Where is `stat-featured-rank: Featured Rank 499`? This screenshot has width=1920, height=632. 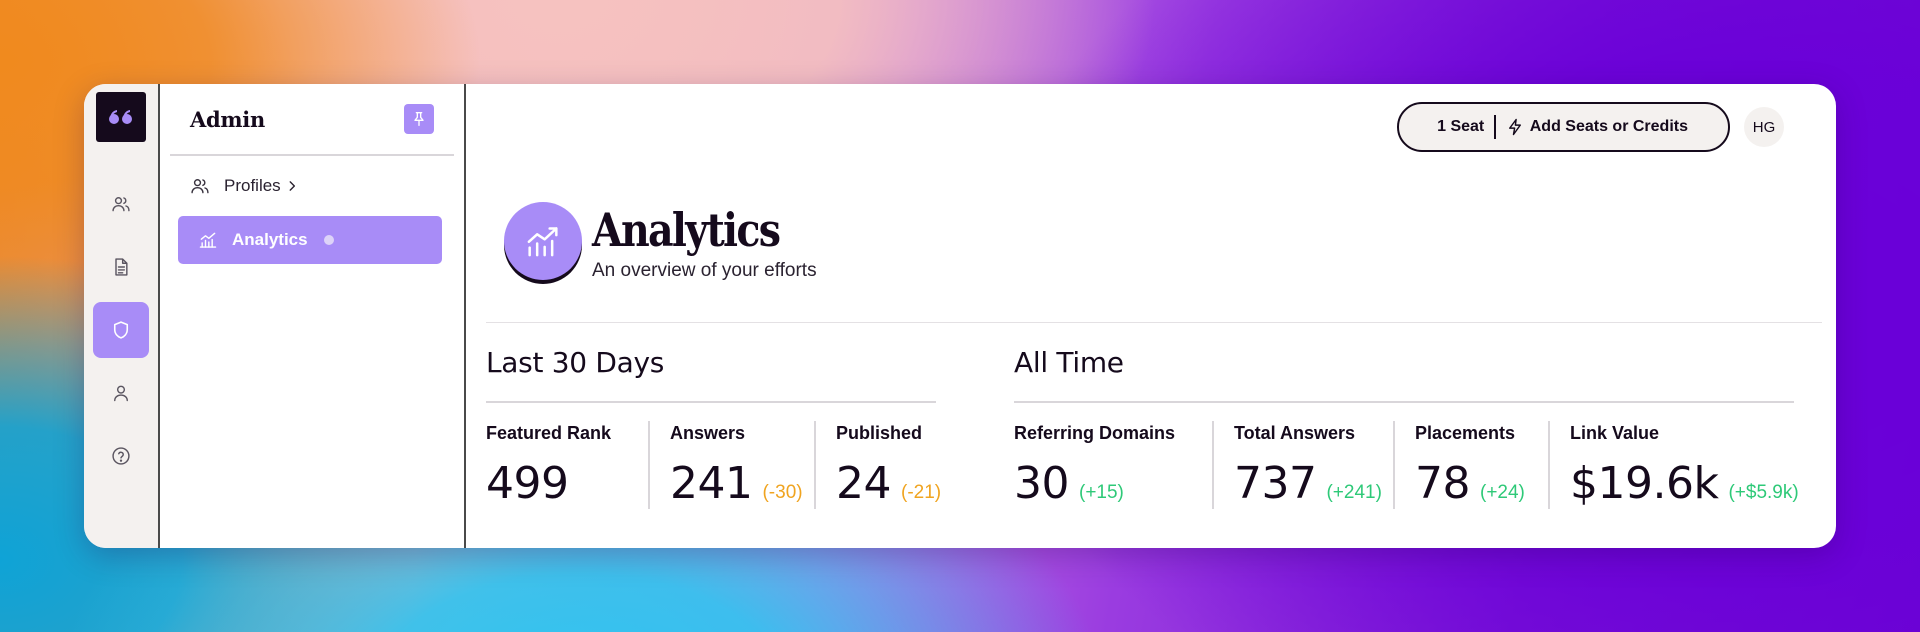
stat-featured-rank: Featured Rank 499 is located at coordinates (549, 466).